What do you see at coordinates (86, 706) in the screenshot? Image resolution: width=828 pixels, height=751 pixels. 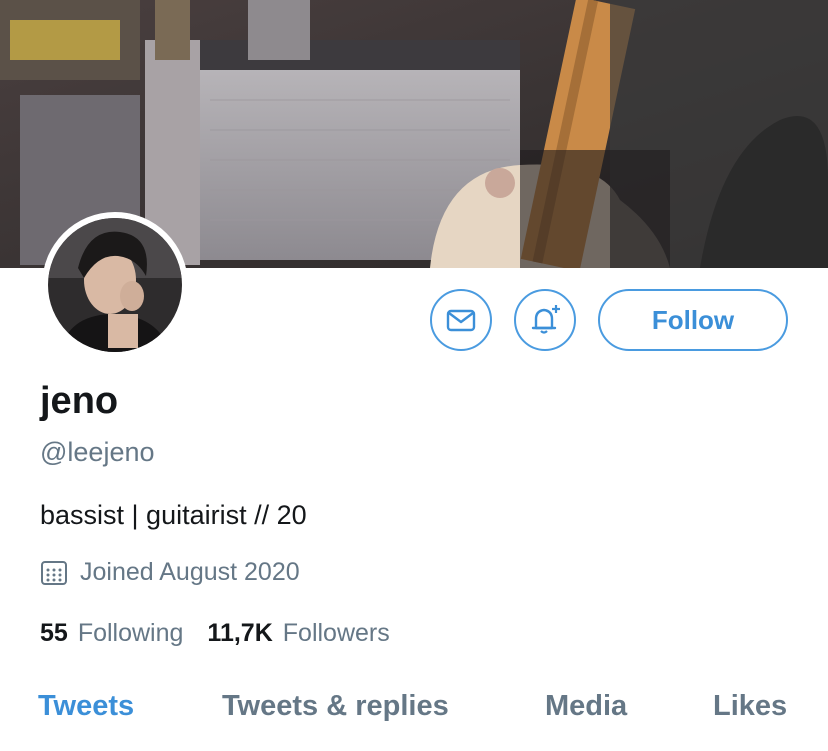 I see `tab-tweets: Tweets` at bounding box center [86, 706].